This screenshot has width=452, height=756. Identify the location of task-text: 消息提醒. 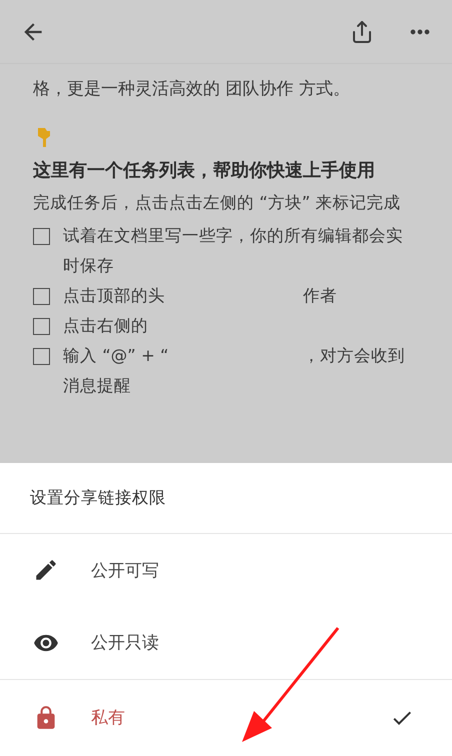
(97, 386).